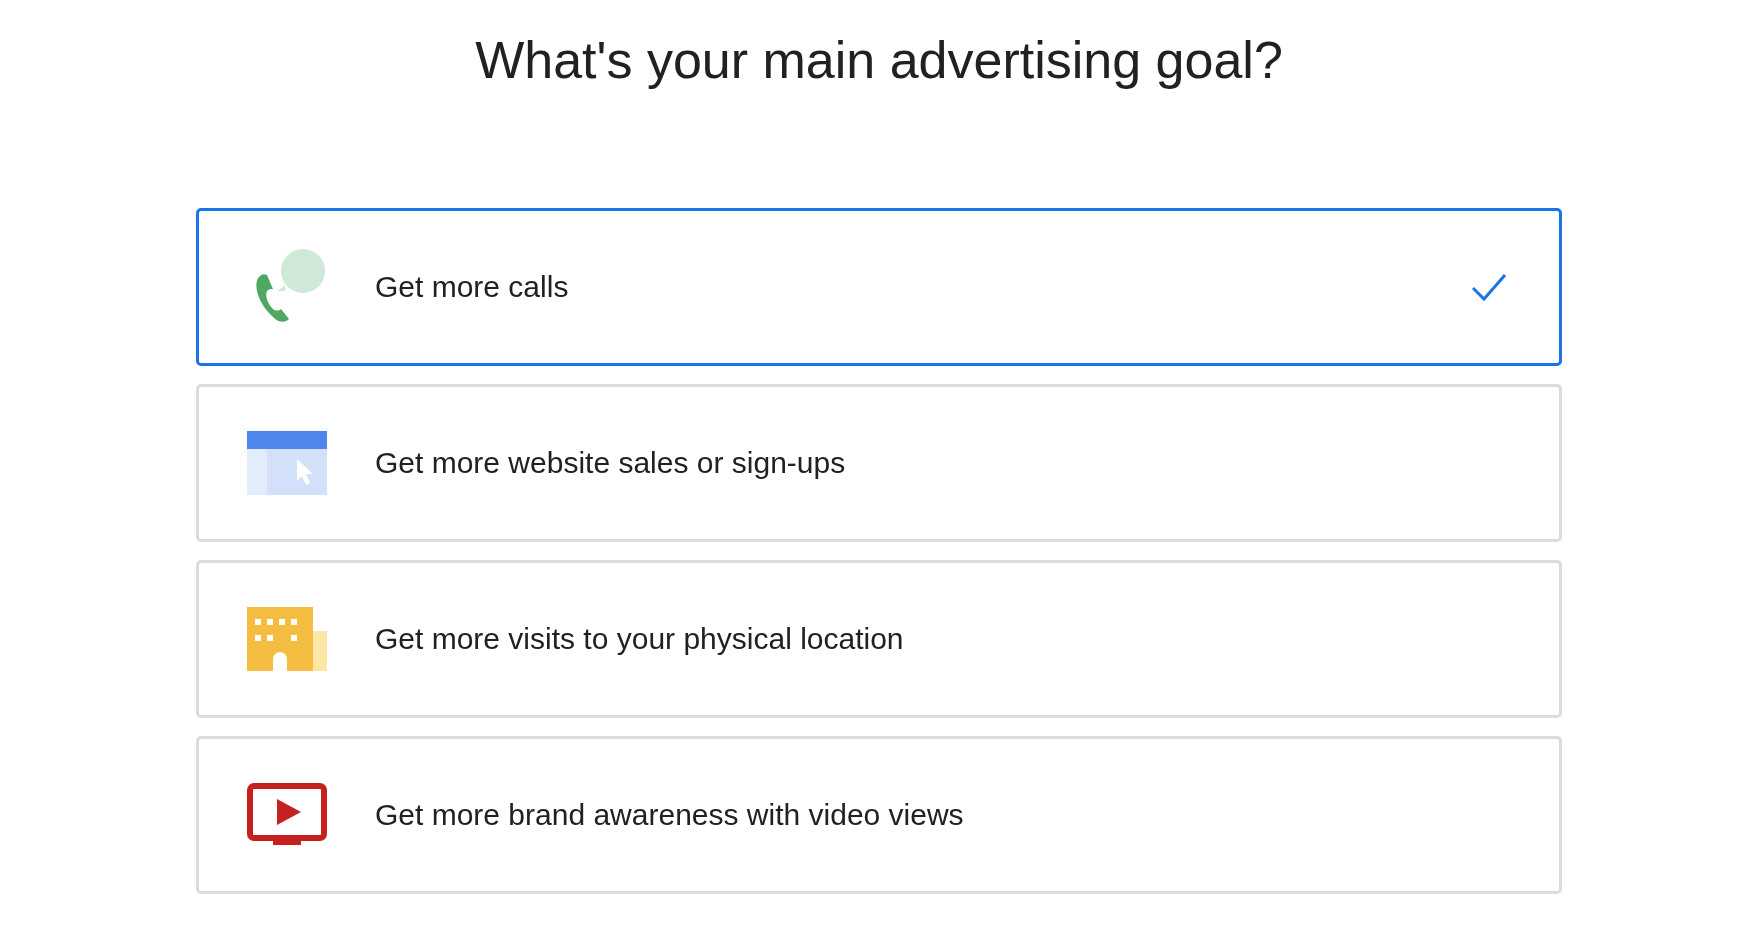 Image resolution: width=1758 pixels, height=936 pixels. Describe the element at coordinates (879, 287) in the screenshot. I see `goal-option: Get more calls` at that location.